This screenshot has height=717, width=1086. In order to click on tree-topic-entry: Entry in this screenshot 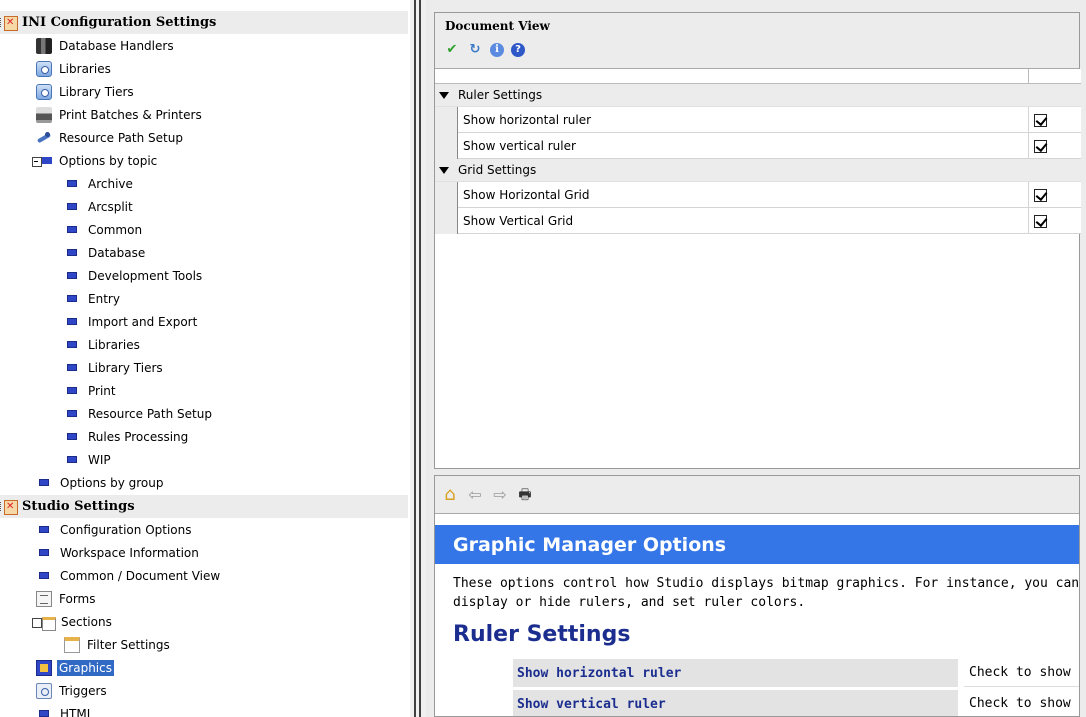, I will do `click(93, 298)`.